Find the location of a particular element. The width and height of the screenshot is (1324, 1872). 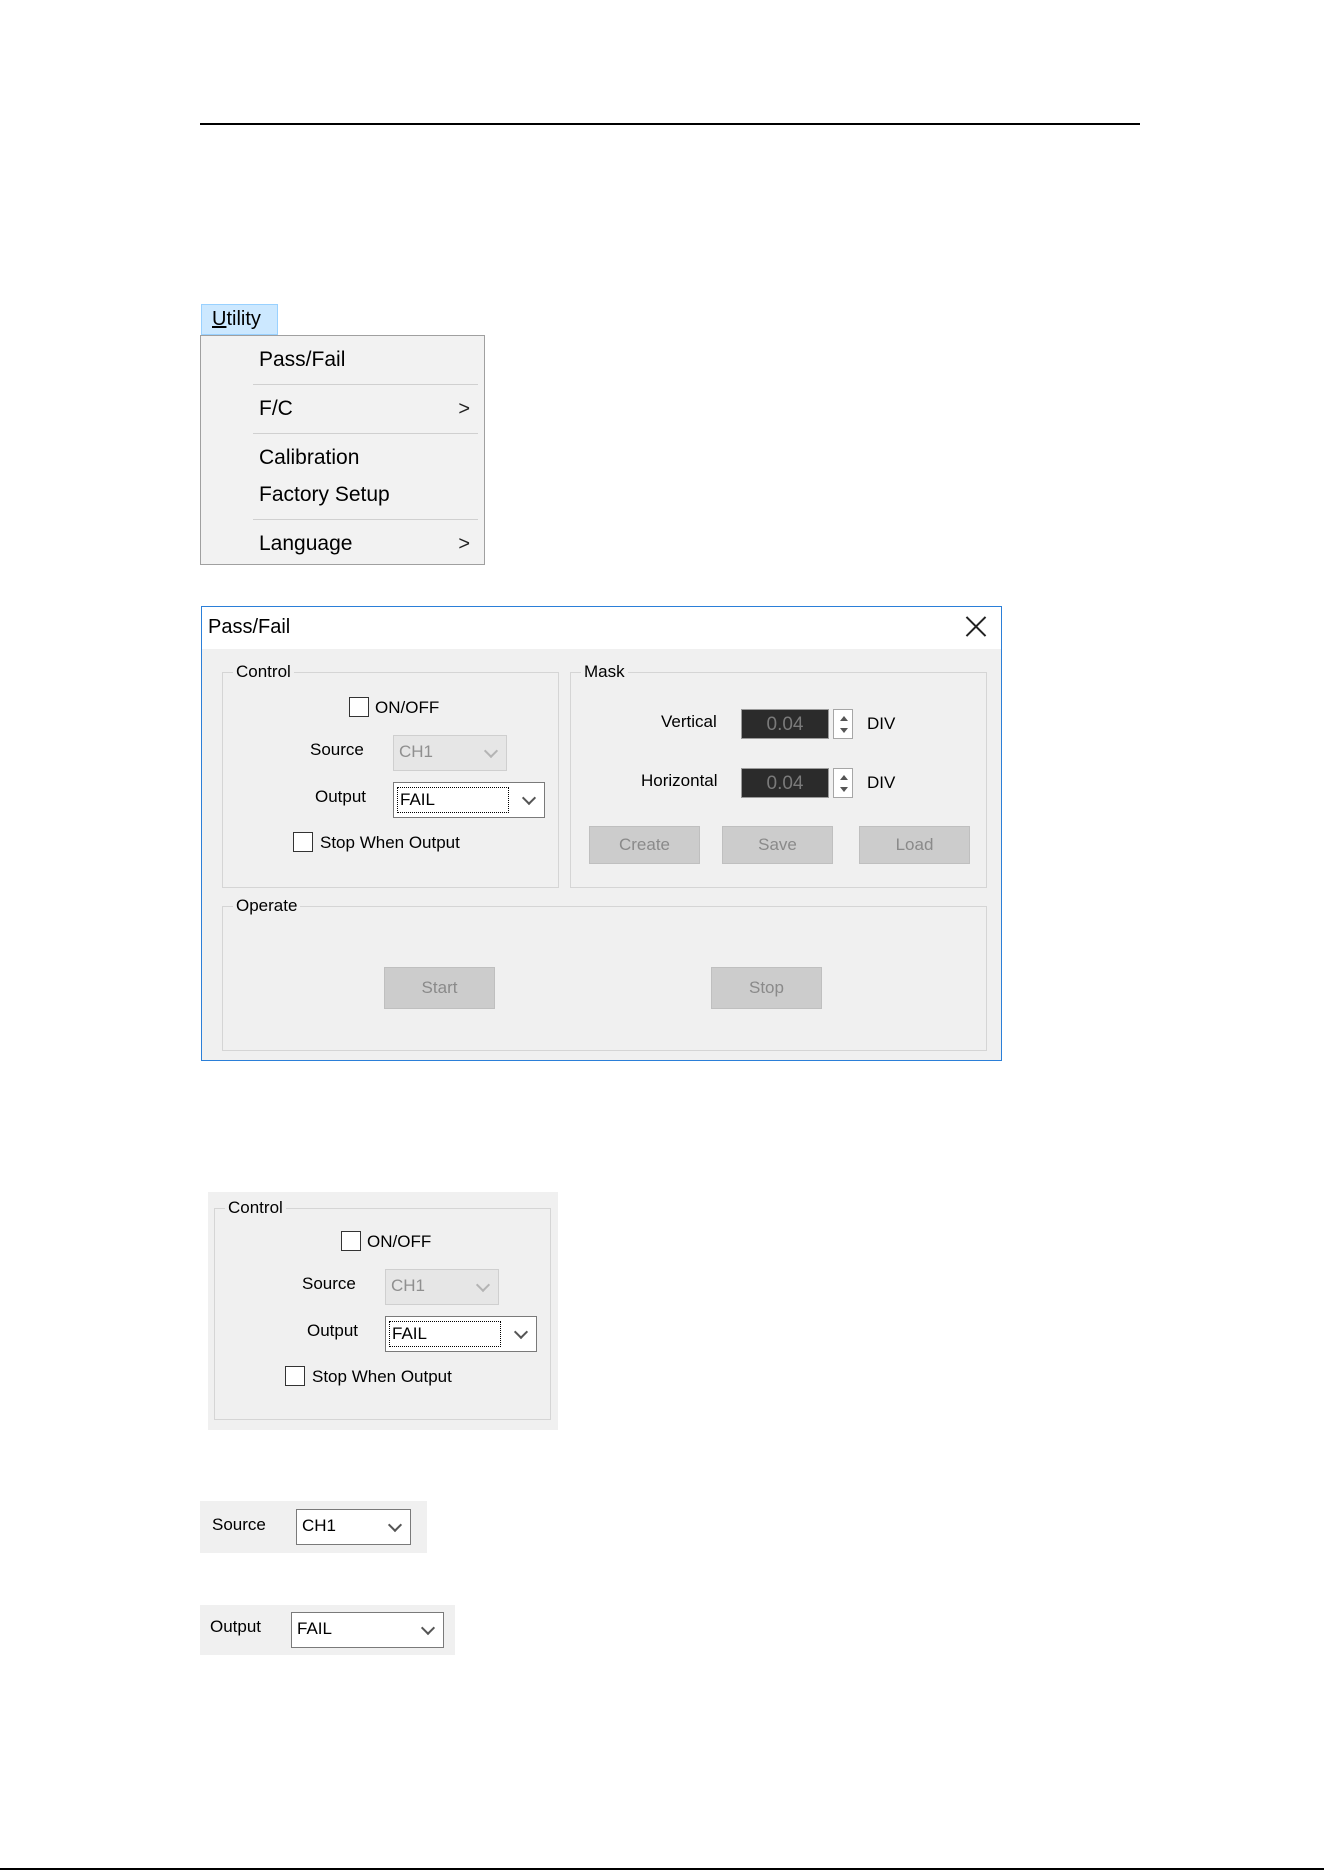

source-select-crop: Source CH1 is located at coordinates (313, 1527).